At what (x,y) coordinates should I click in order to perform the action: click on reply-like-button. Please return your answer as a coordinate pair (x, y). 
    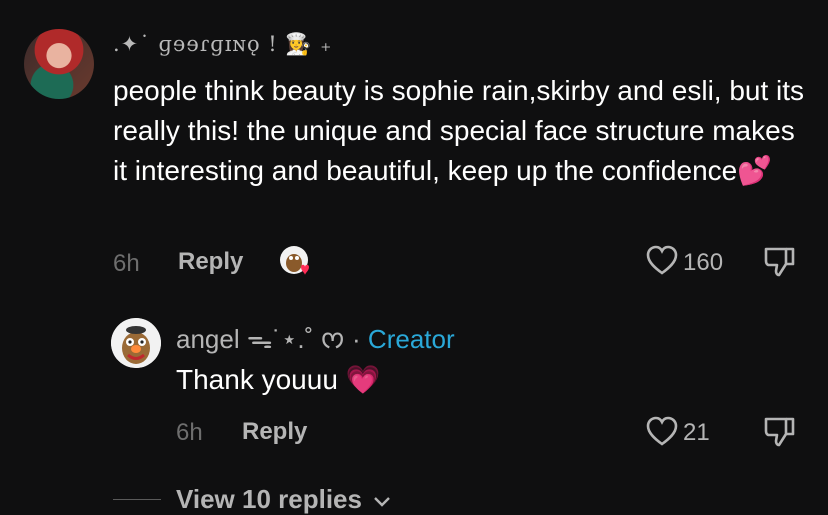
    Looking at the image, I should click on (662, 433).